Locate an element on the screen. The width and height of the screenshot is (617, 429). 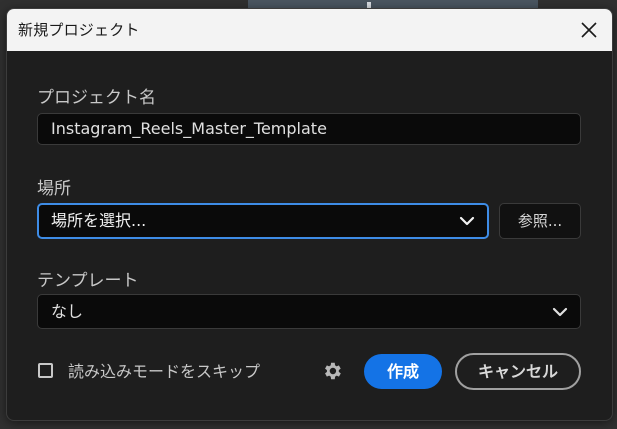
create-button: 作成 is located at coordinates (403, 371).